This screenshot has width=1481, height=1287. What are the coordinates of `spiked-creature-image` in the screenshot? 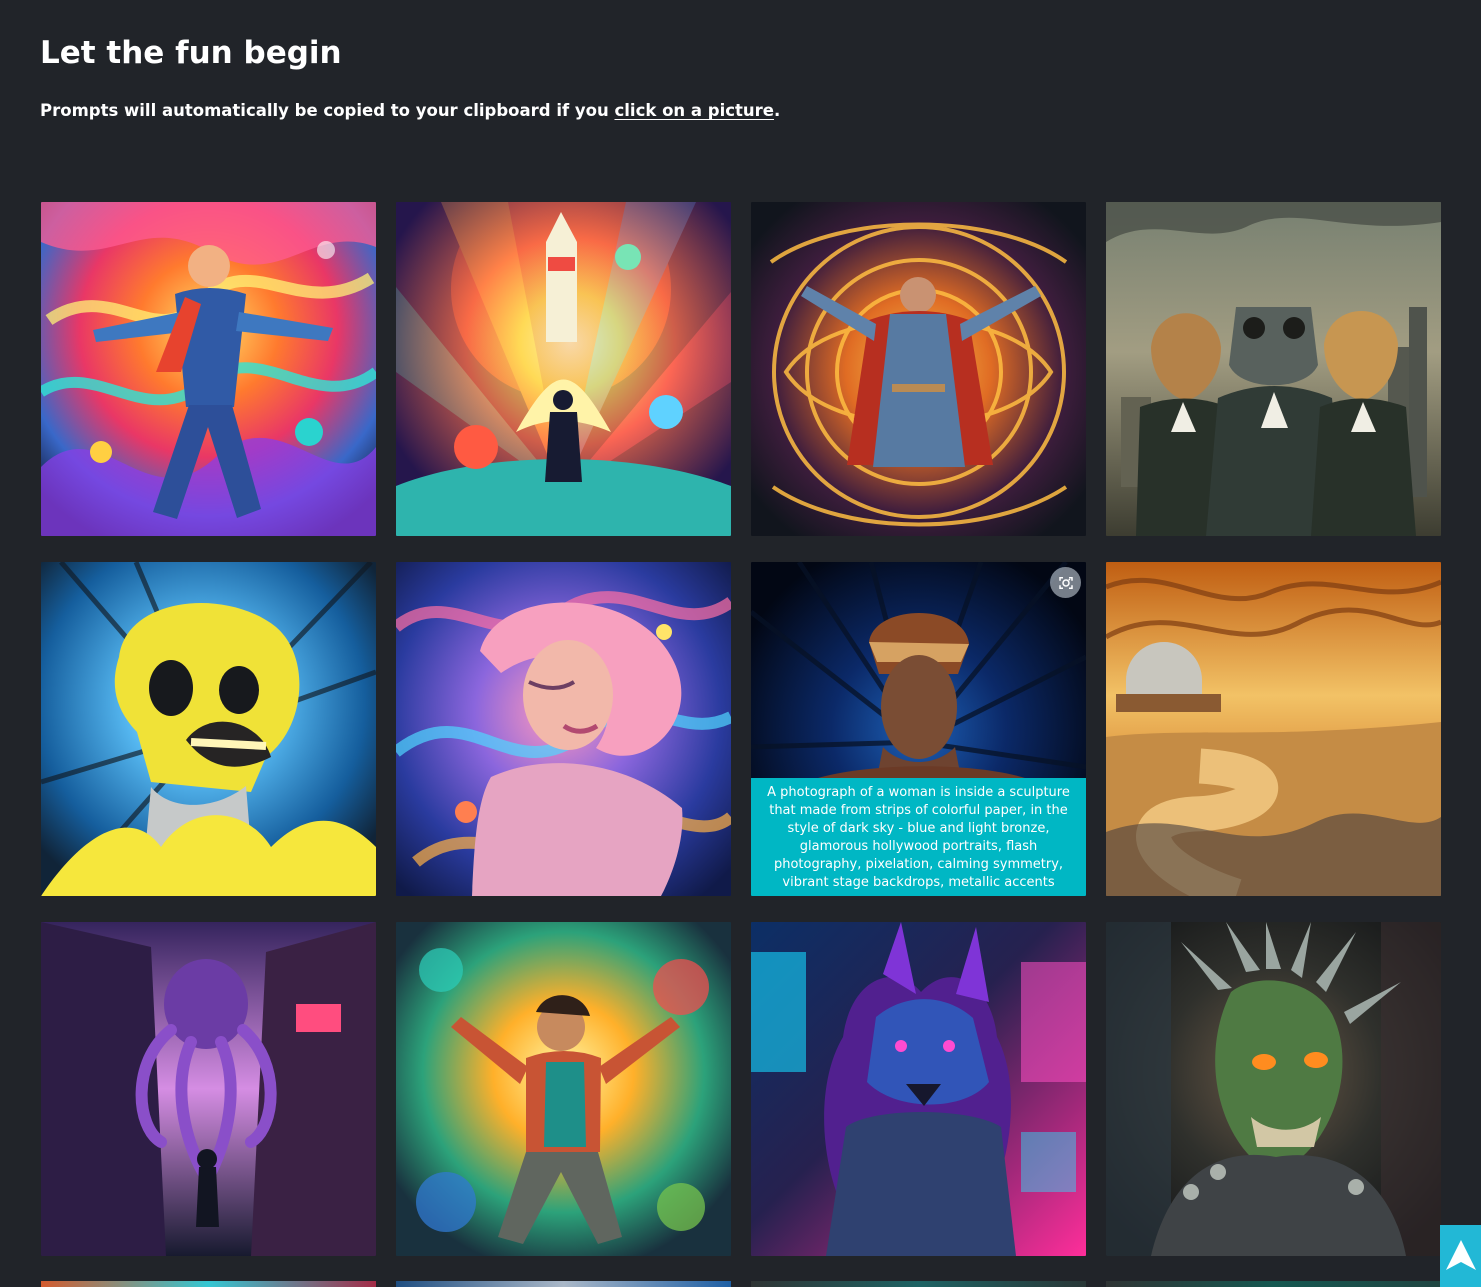 It's located at (1273, 1089).